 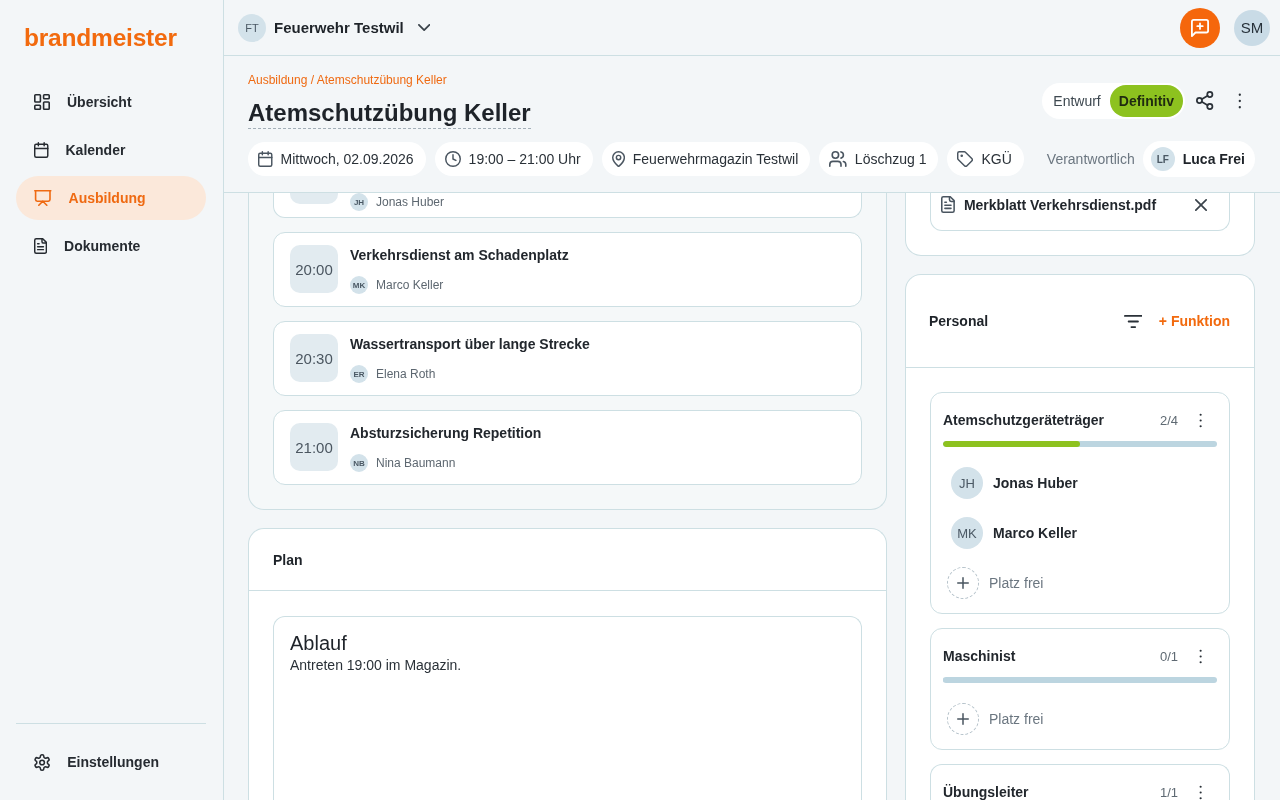 What do you see at coordinates (1077, 100) in the screenshot?
I see `status-option: Entwurf` at bounding box center [1077, 100].